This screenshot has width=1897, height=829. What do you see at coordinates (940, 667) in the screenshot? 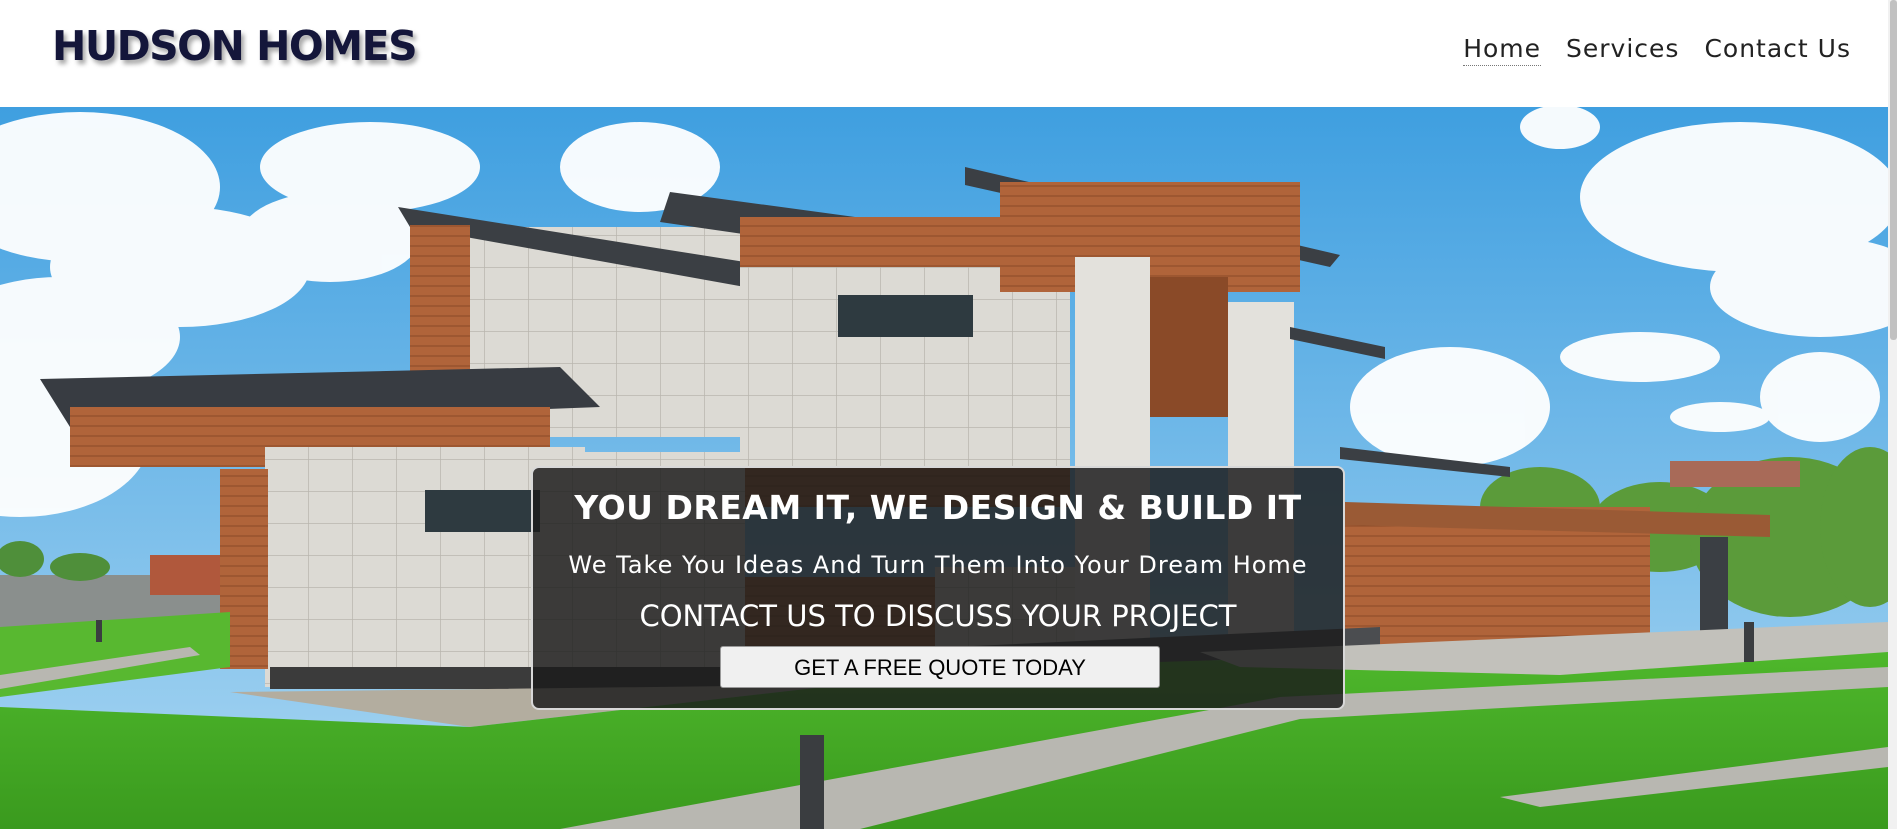
I see `free-quote-button: GET A FREE QUOTE TODAY` at bounding box center [940, 667].